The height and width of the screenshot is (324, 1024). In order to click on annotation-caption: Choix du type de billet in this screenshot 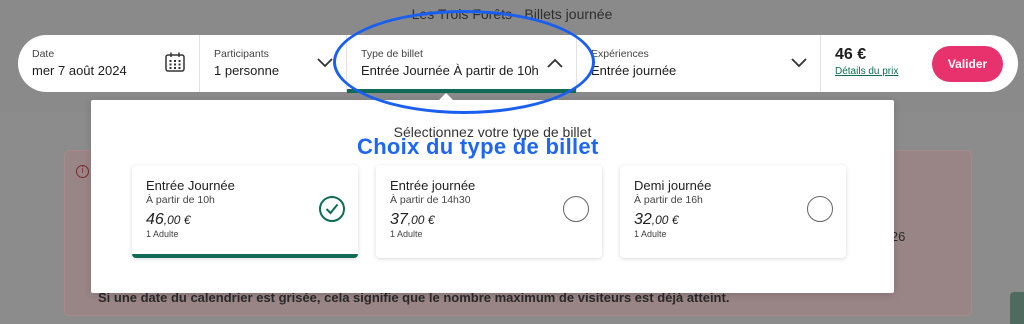, I will do `click(478, 146)`.